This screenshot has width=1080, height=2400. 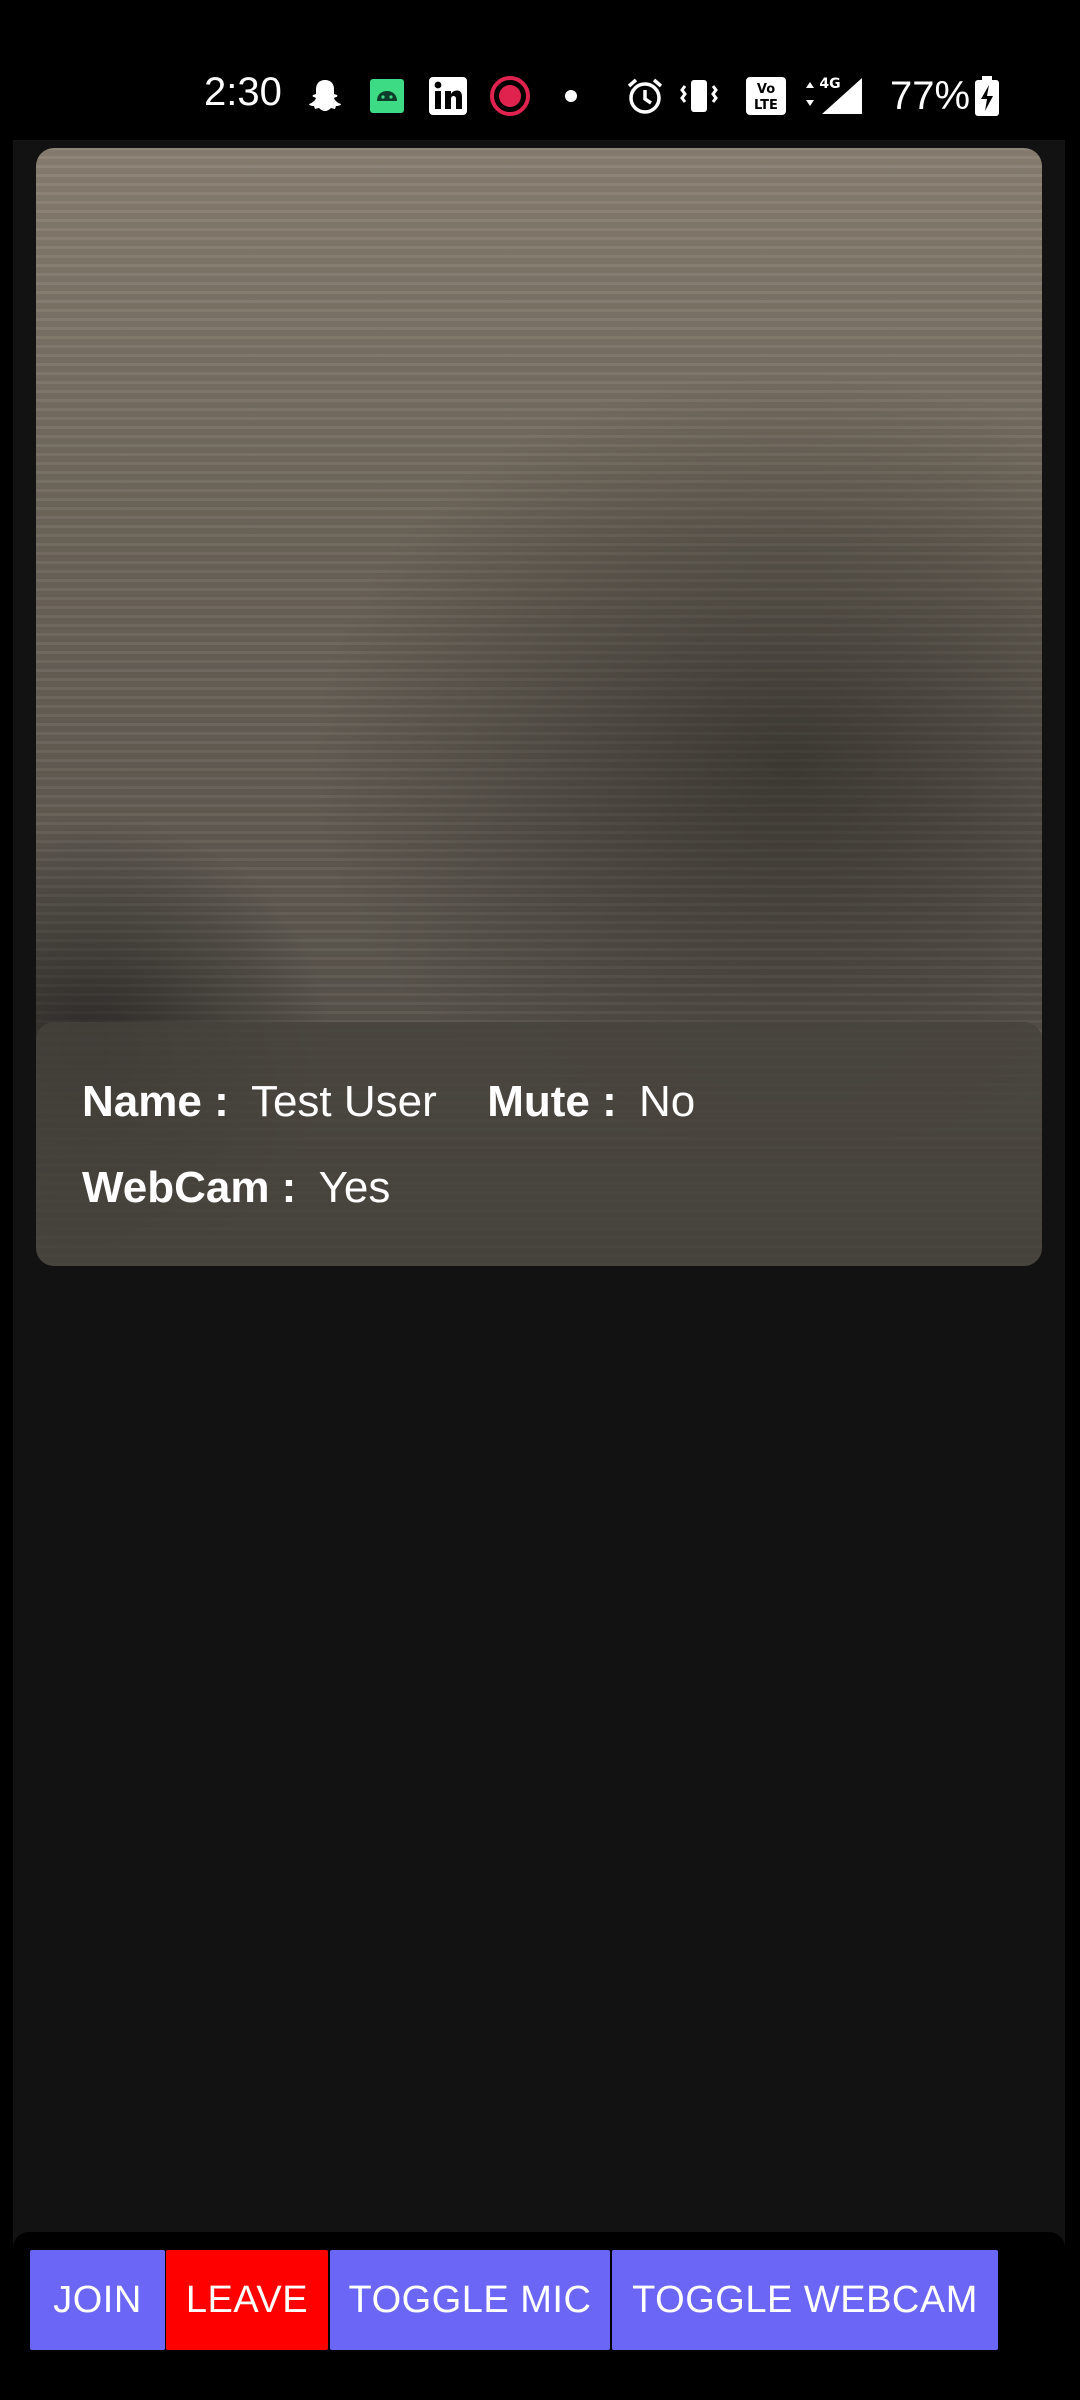 I want to click on volte-icon: Vo LTE, so click(x=766, y=96).